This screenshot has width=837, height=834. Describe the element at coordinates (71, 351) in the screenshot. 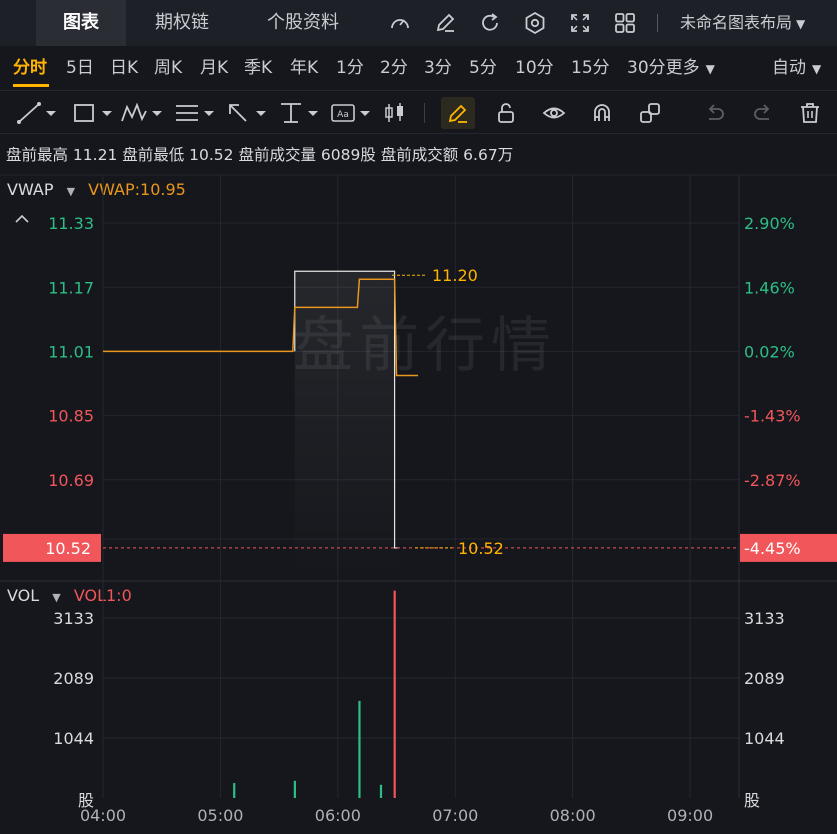

I see `price-tick-label: 11.01` at that location.